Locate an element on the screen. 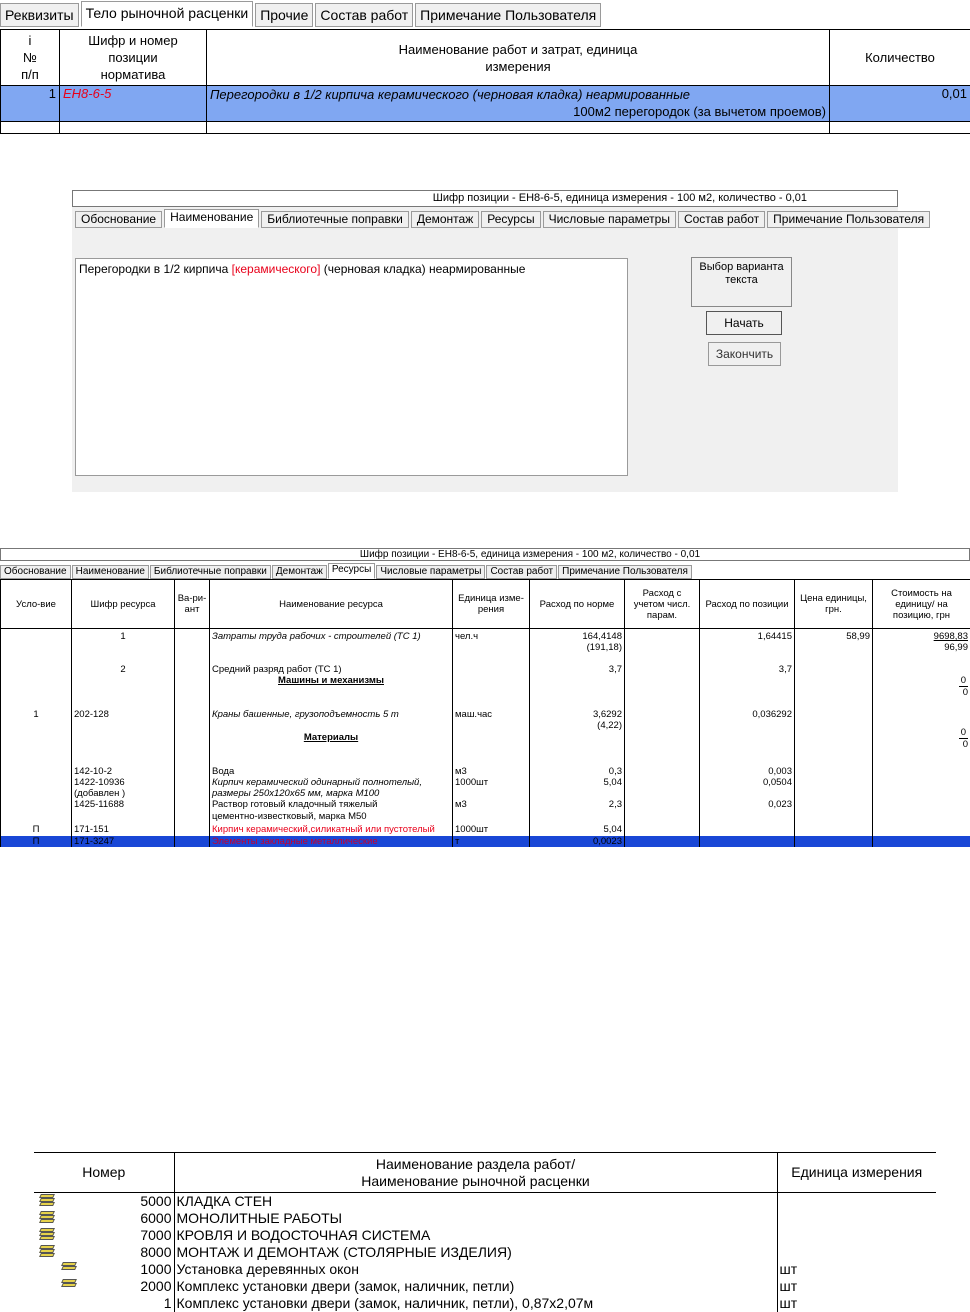 The width and height of the screenshot is (970, 1312). panel1-tab-3: Прочие is located at coordinates (284, 15).